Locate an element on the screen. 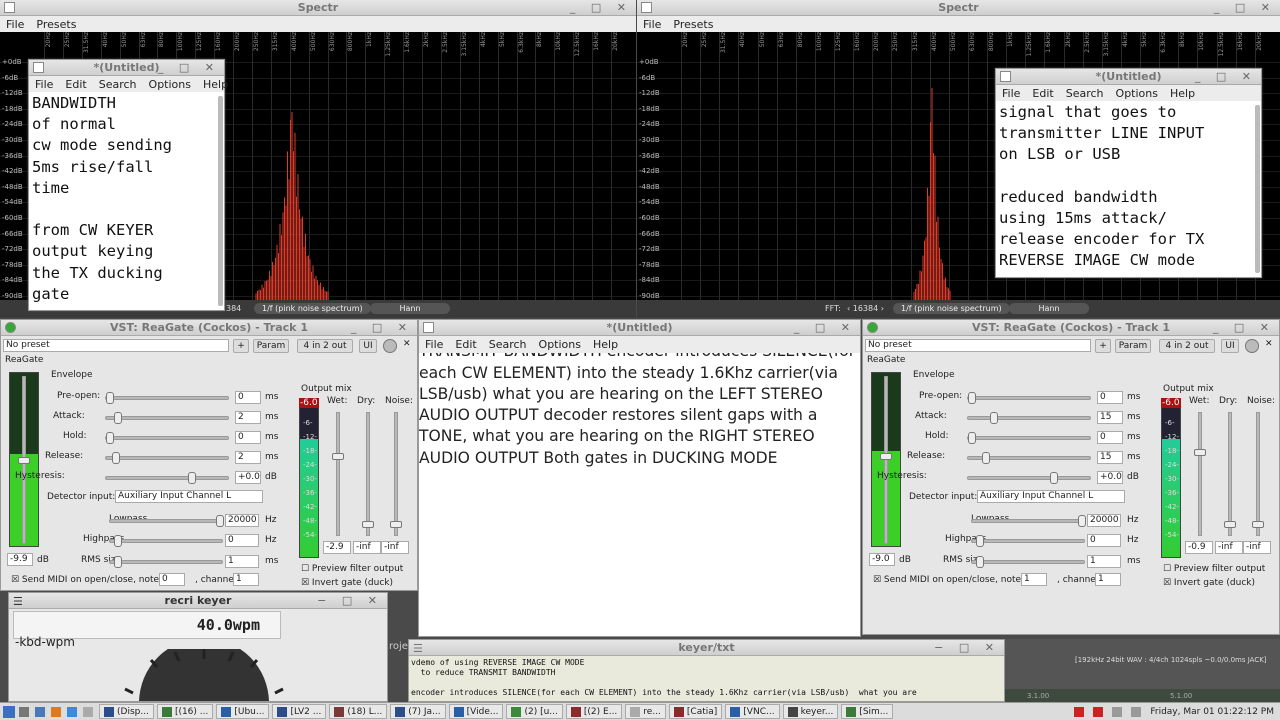 The height and width of the screenshot is (720, 1280). menu-help: Help is located at coordinates (215, 84).